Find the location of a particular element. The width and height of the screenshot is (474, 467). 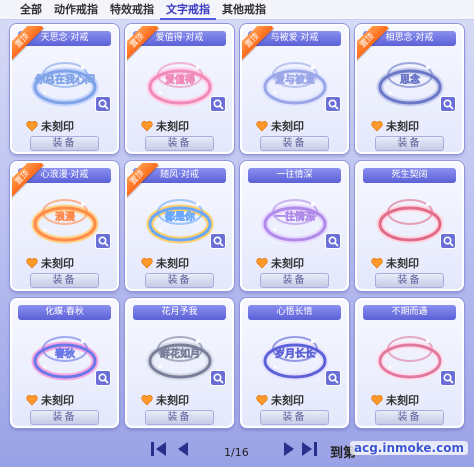

ring-engraving: 岁月长长 is located at coordinates (295, 353).